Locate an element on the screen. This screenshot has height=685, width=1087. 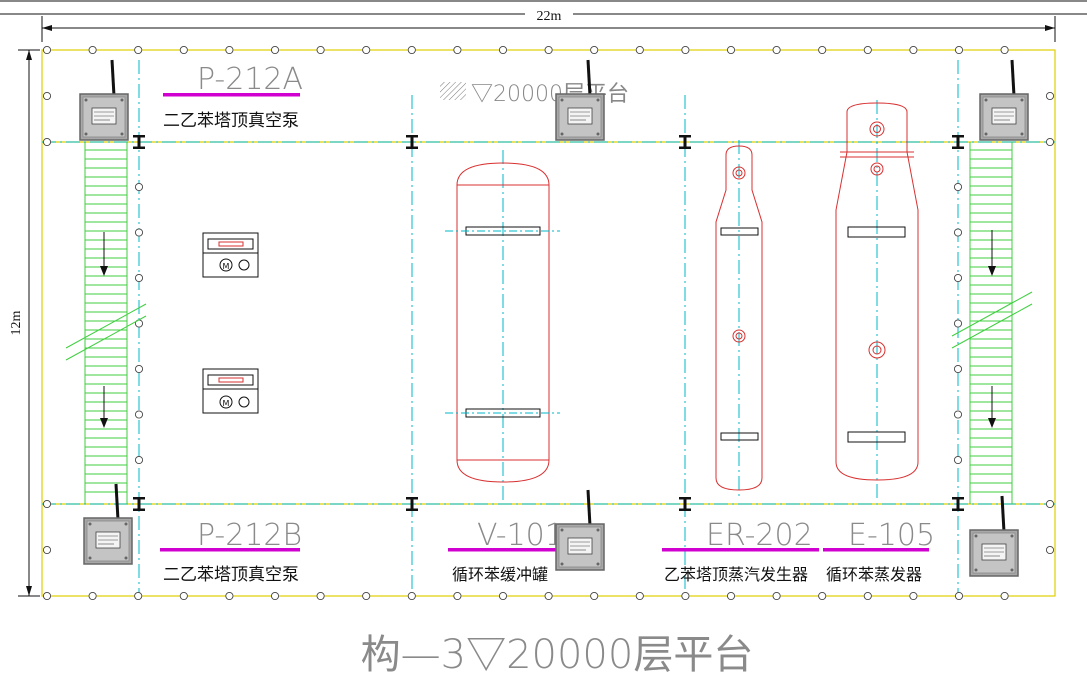
equipment-label-er202: ER-202 乙苯塔顶蒸汽发生器 is located at coordinates (740, 551).